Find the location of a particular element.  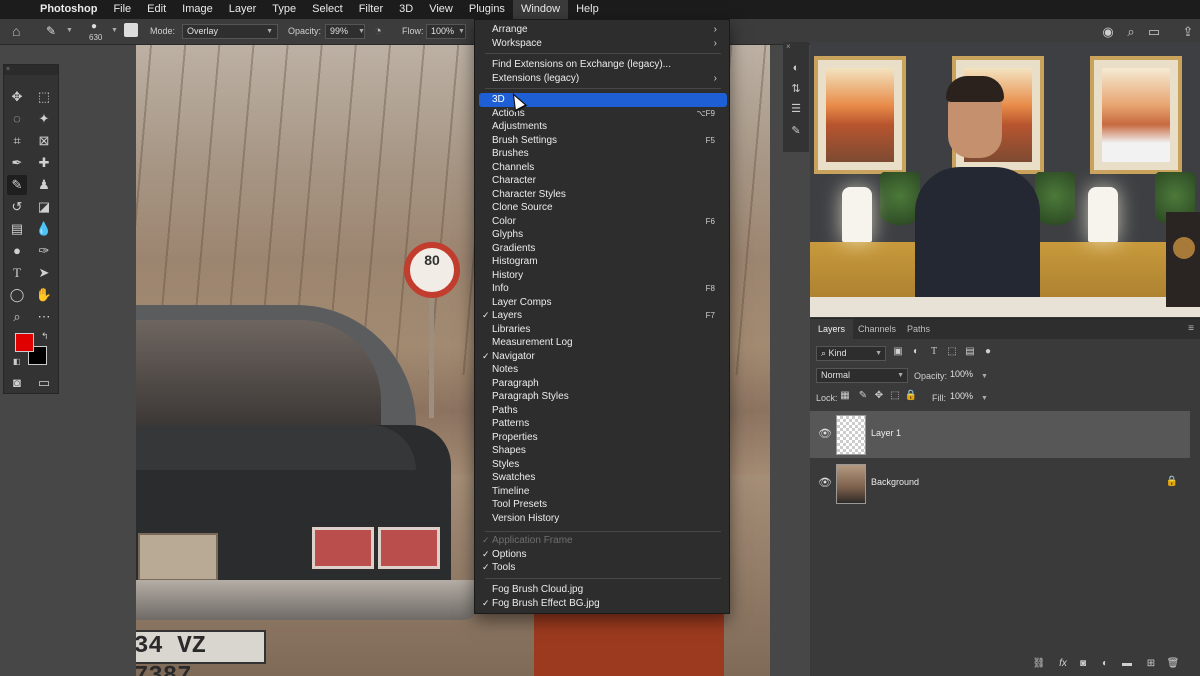

menu-item-channels: Channels is located at coordinates (603, 168).